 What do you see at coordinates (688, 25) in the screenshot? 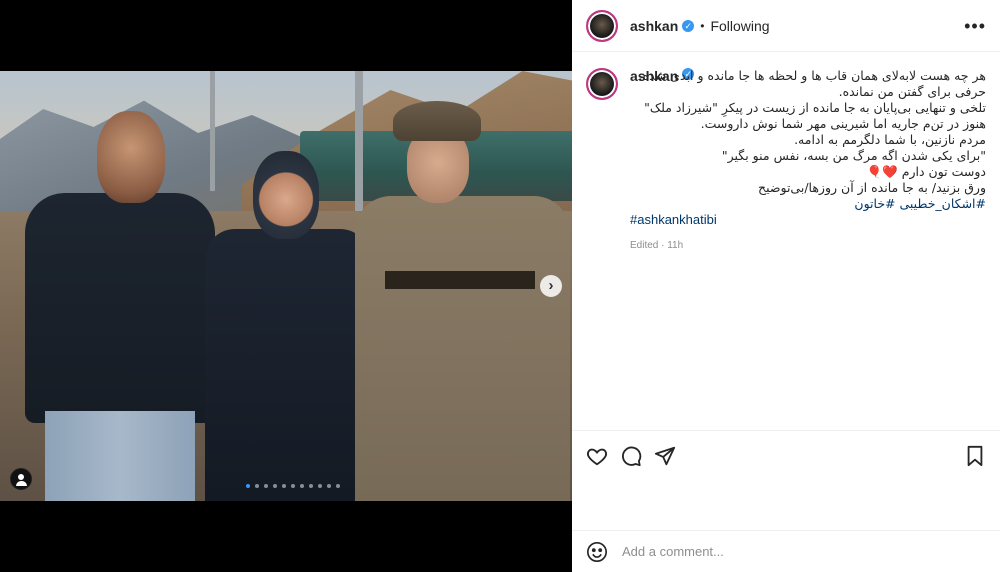
I see `verified-badge-icon: ✓` at bounding box center [688, 25].